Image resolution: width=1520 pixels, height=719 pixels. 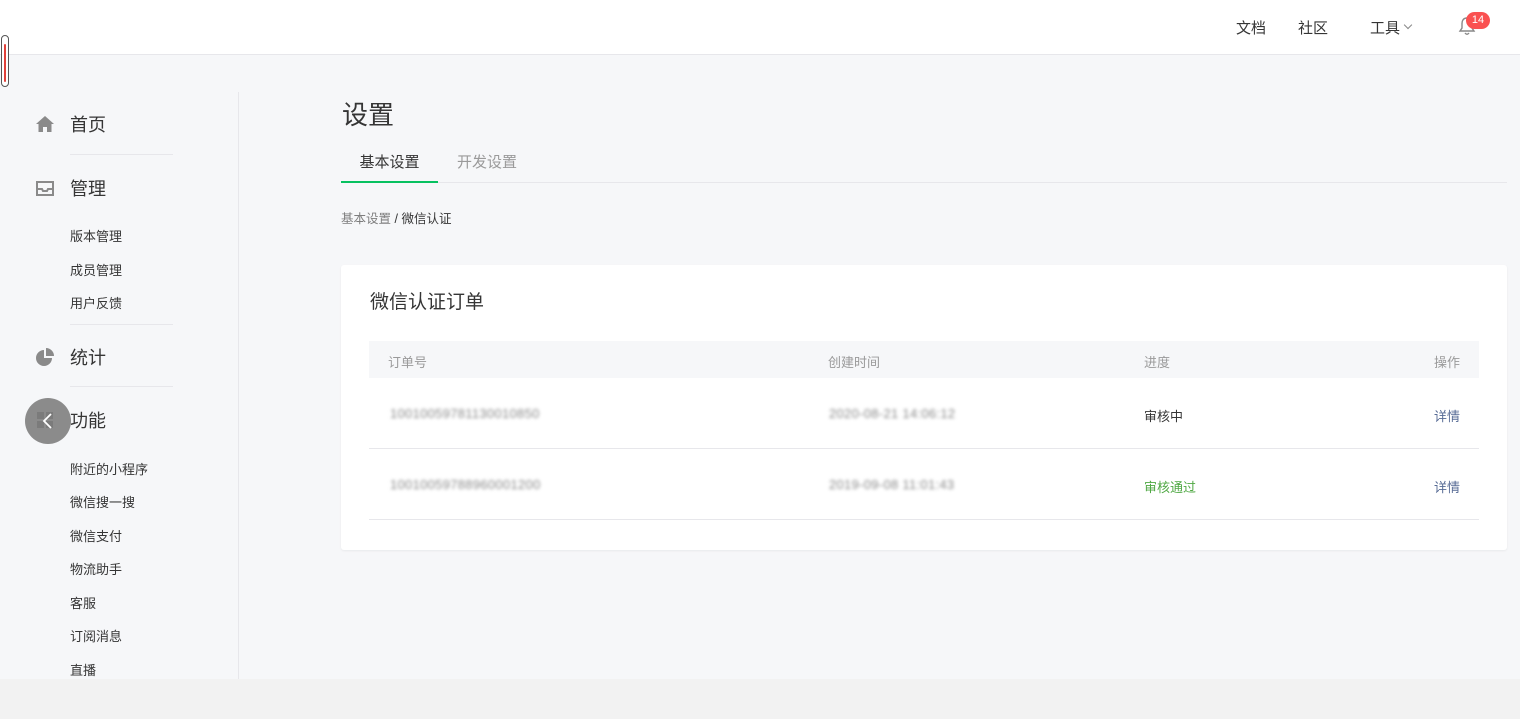 What do you see at coordinates (109, 468) in the screenshot?
I see `sidebar-item-nearby: 附近的小程序` at bounding box center [109, 468].